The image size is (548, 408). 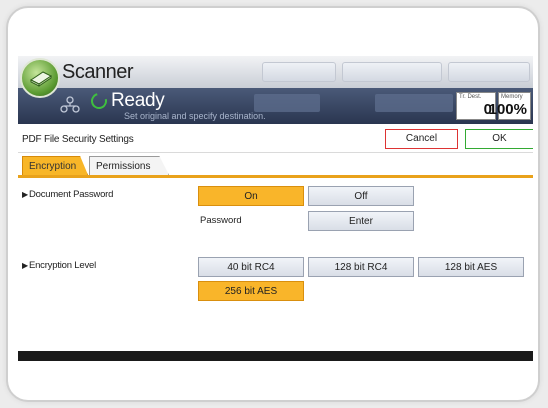 What do you see at coordinates (98, 72) in the screenshot?
I see `app-title: Scanner` at bounding box center [98, 72].